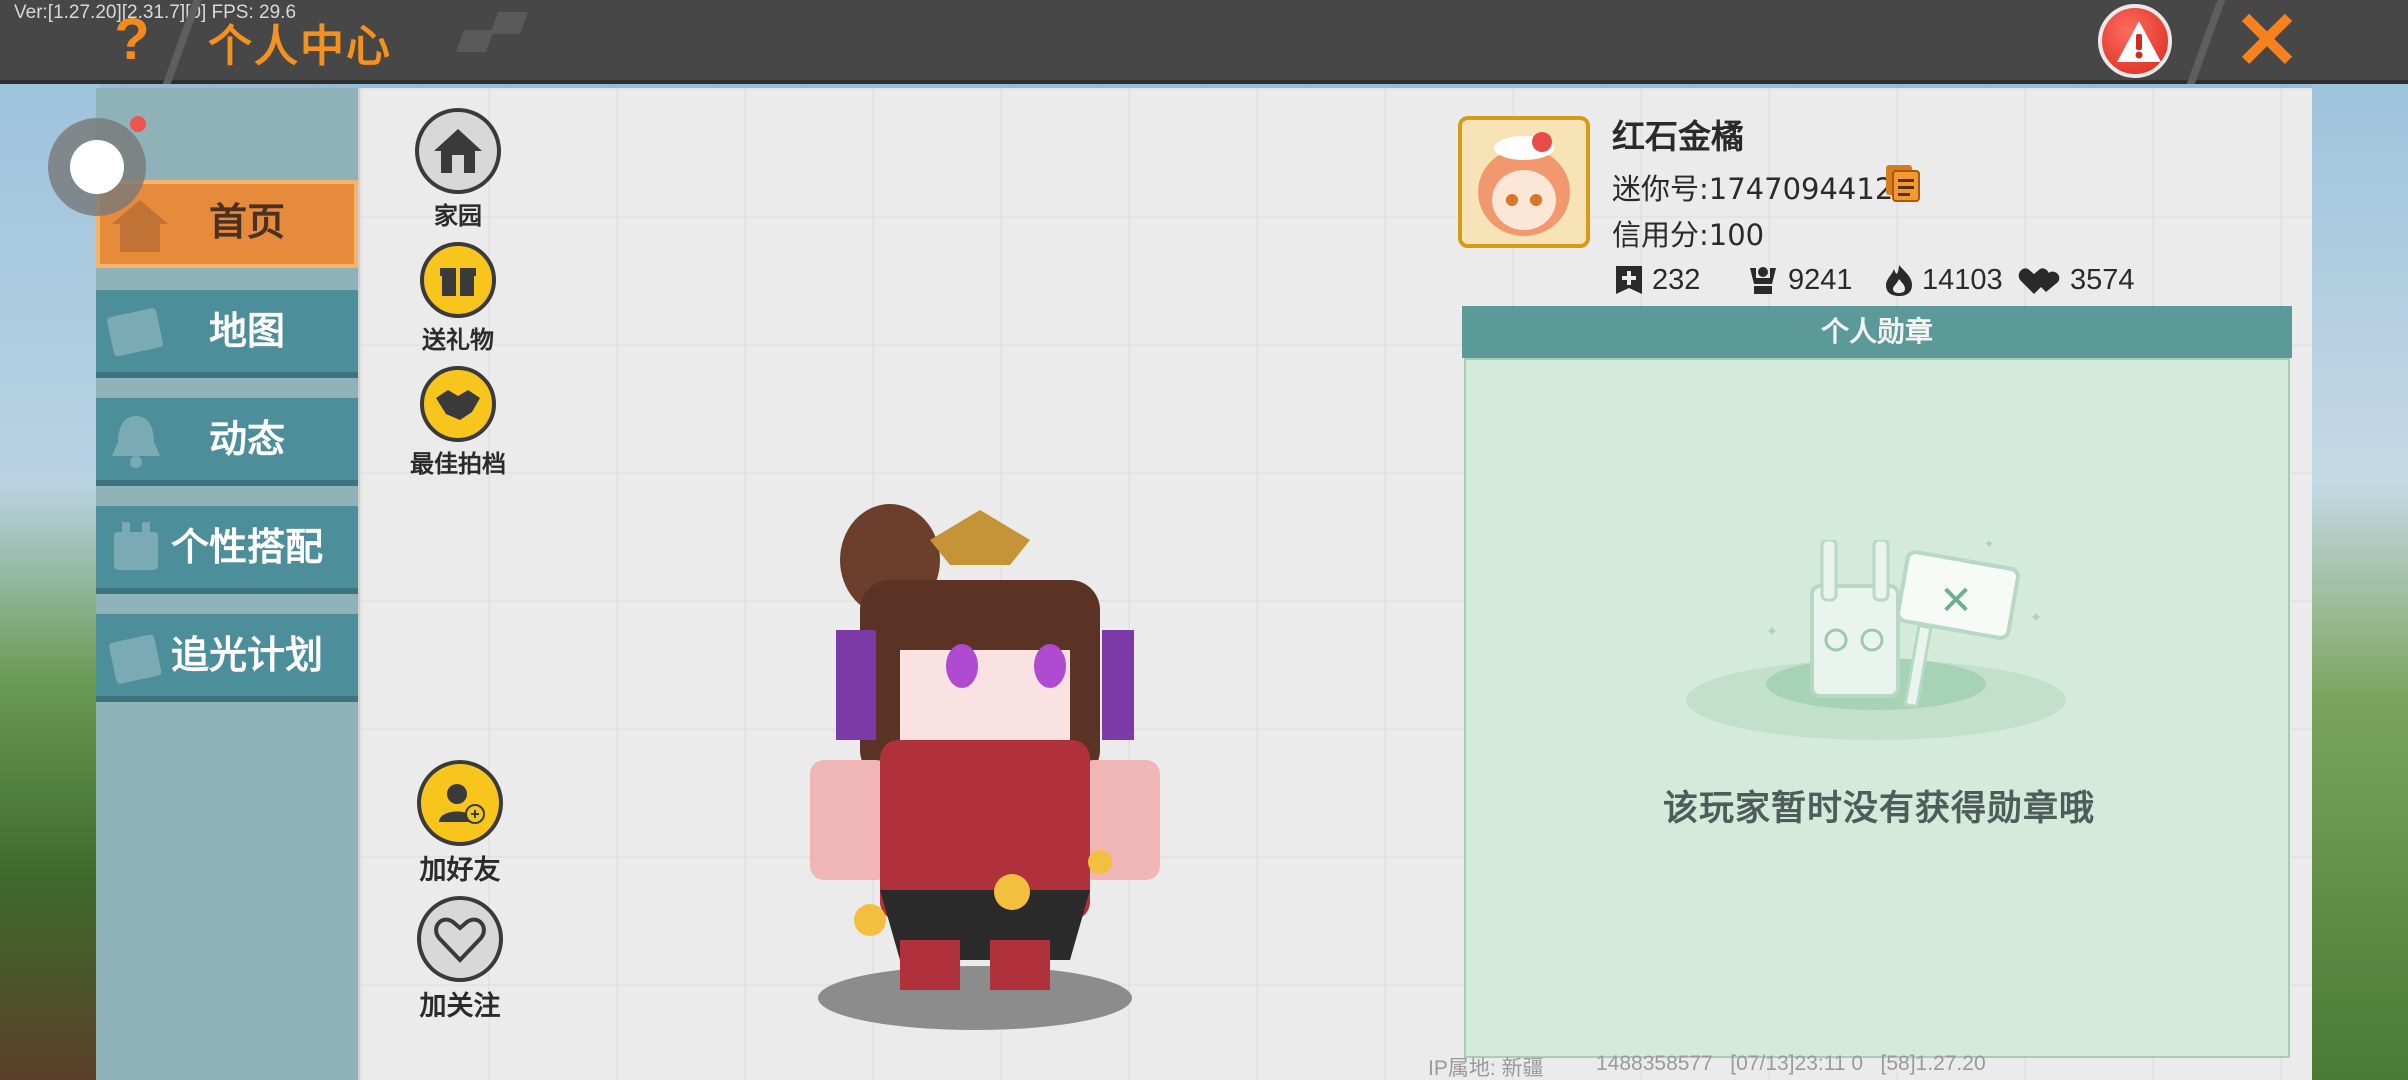 This screenshot has width=2408, height=1080. Describe the element at coordinates (246, 222) in the screenshot. I see `sidebar-item-label: 首页` at that location.